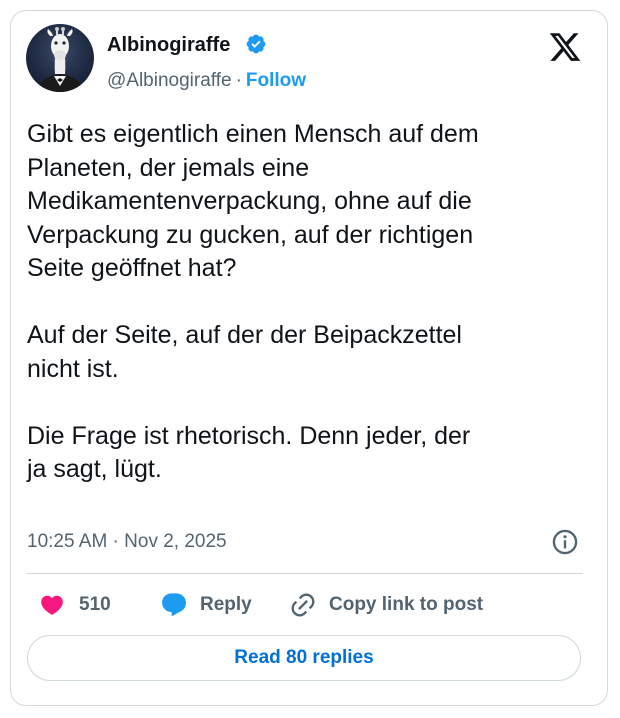  Describe the element at coordinates (565, 47) in the screenshot. I see `x-logo-icon` at that location.